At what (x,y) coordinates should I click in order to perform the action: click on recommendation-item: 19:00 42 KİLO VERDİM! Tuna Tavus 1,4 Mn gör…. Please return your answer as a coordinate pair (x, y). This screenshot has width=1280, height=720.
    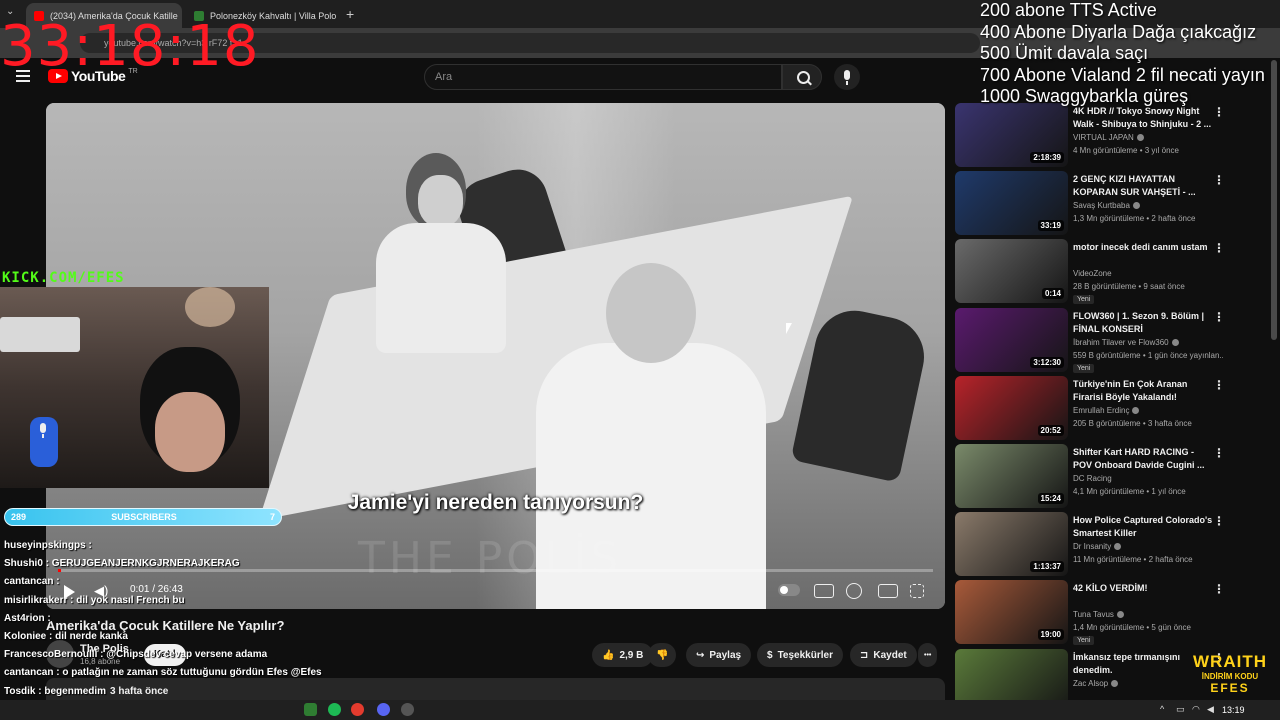
    Looking at the image, I should click on (1105, 612).